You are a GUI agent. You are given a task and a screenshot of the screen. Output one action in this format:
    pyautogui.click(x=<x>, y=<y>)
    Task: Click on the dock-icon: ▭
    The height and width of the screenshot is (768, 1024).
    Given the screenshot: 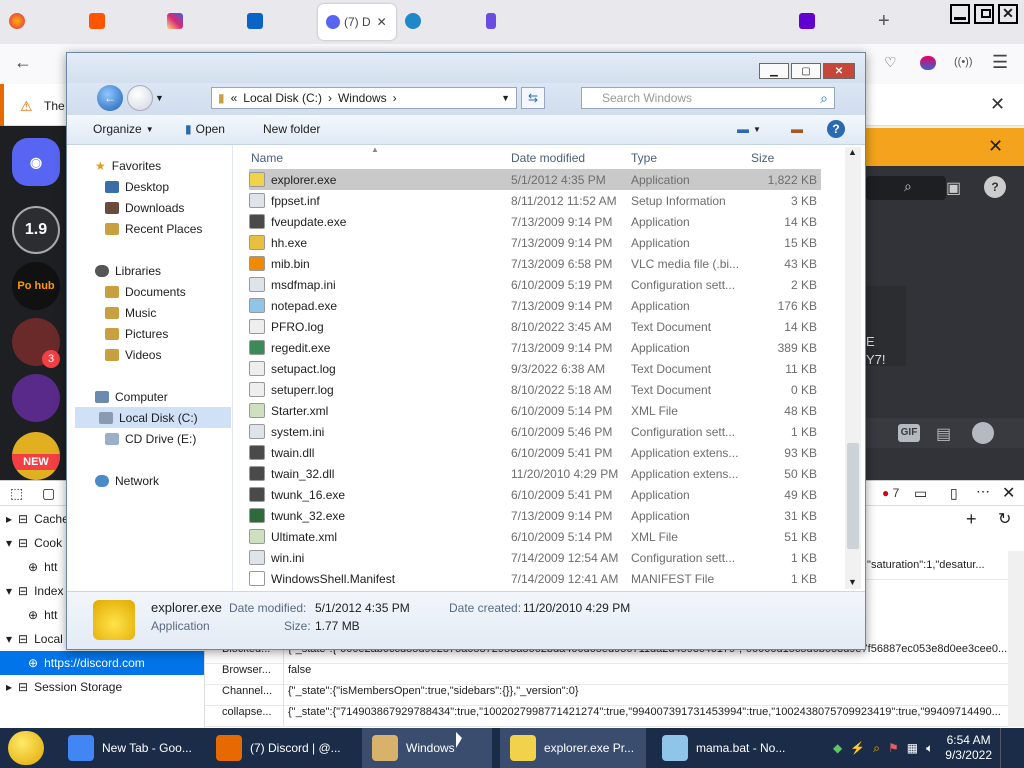 What is the action you would take?
    pyautogui.click(x=920, y=493)
    